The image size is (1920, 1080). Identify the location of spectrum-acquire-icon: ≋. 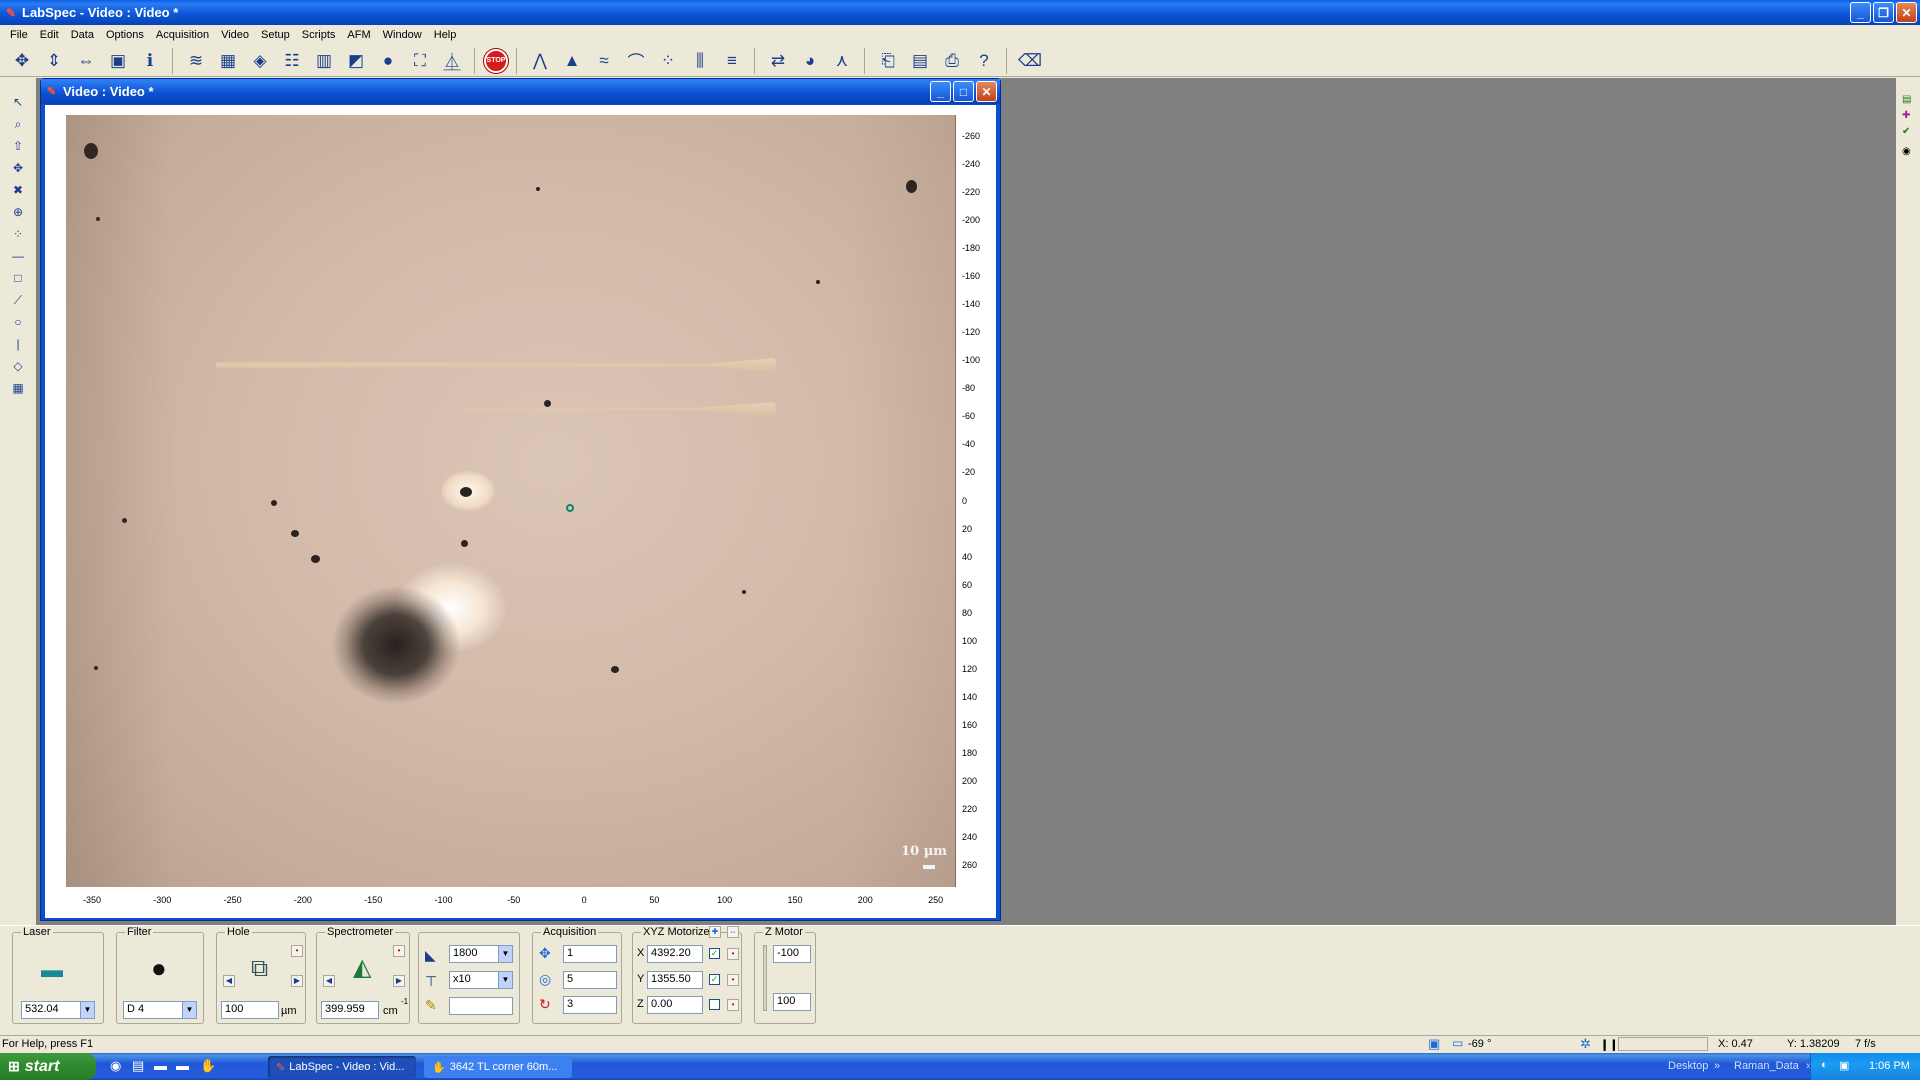
(196, 61).